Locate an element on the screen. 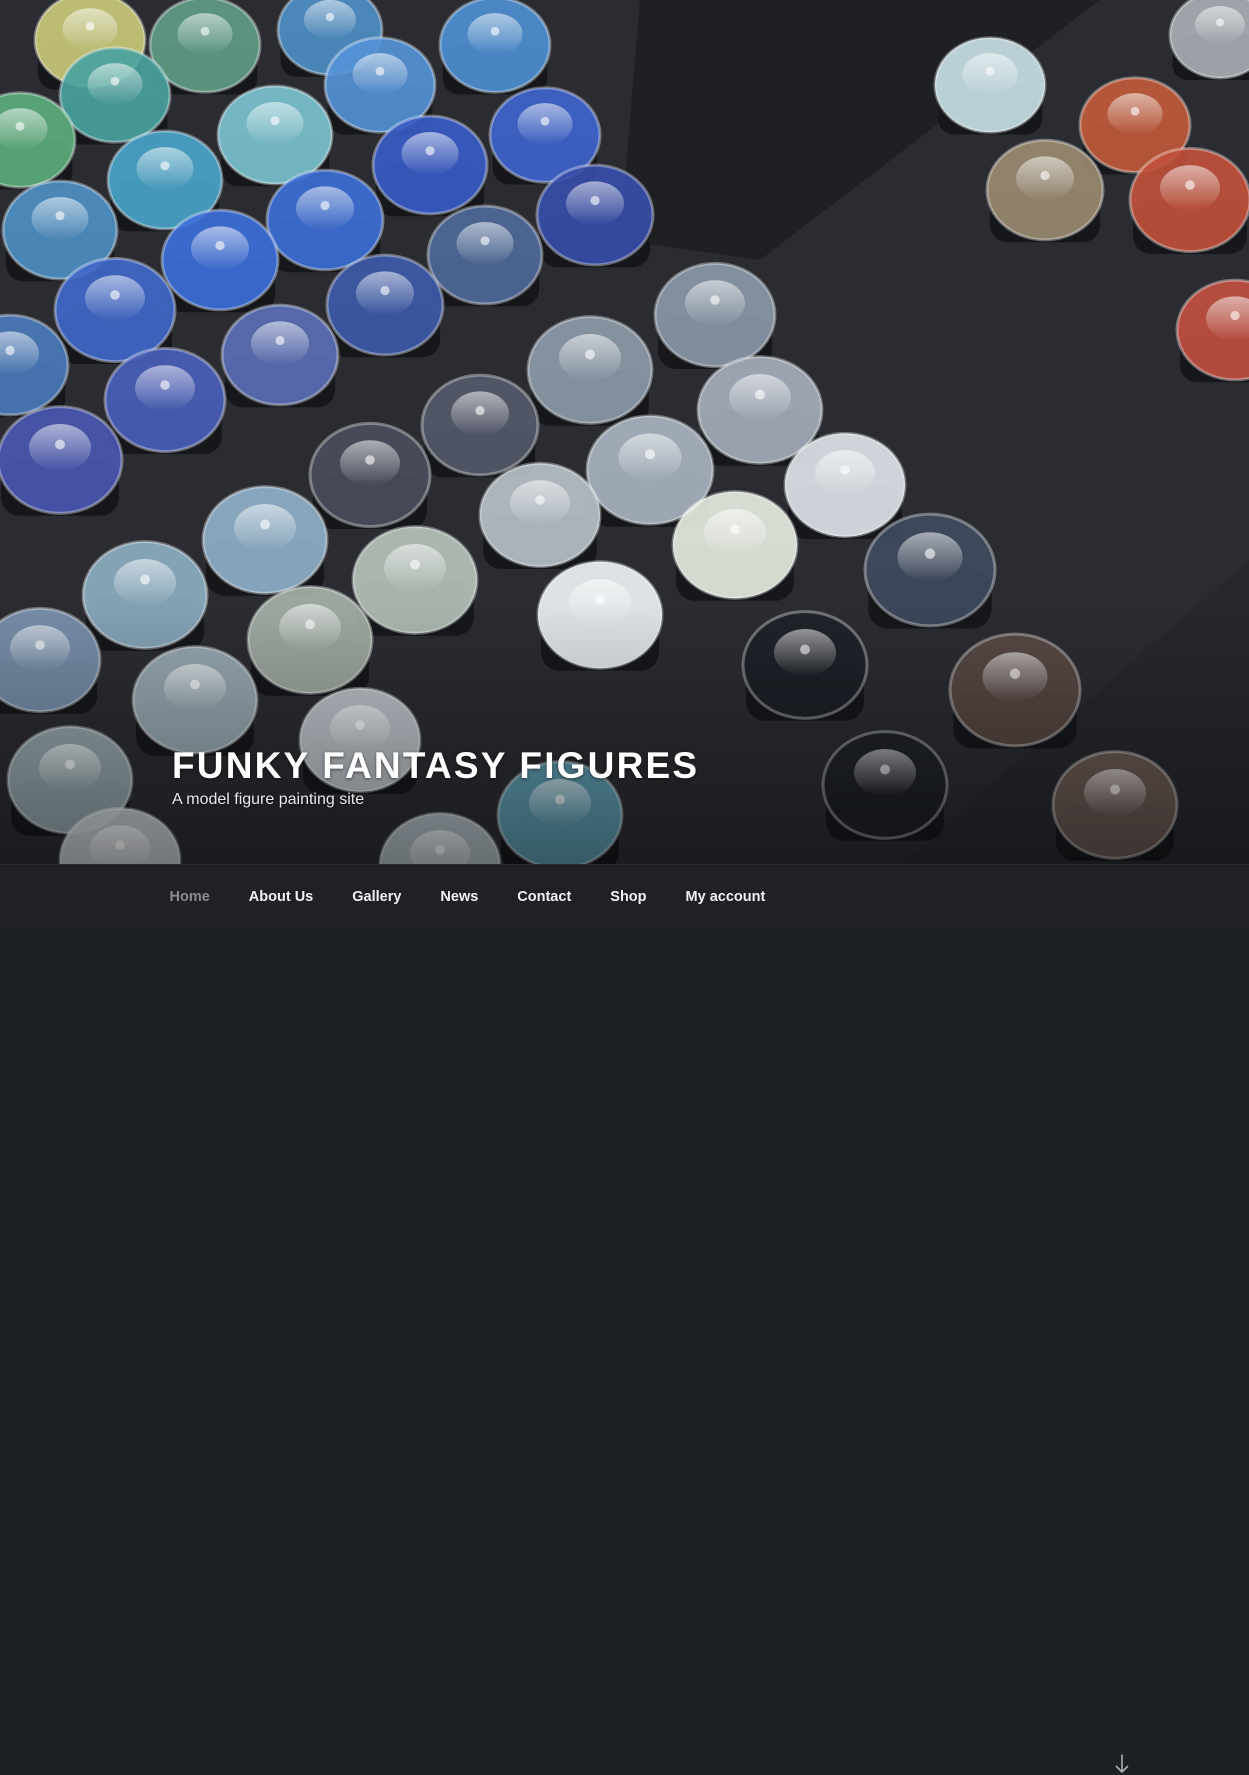 Image resolution: width=1249 pixels, height=1775 pixels. arrow-down-icon is located at coordinates (1122, 1764).